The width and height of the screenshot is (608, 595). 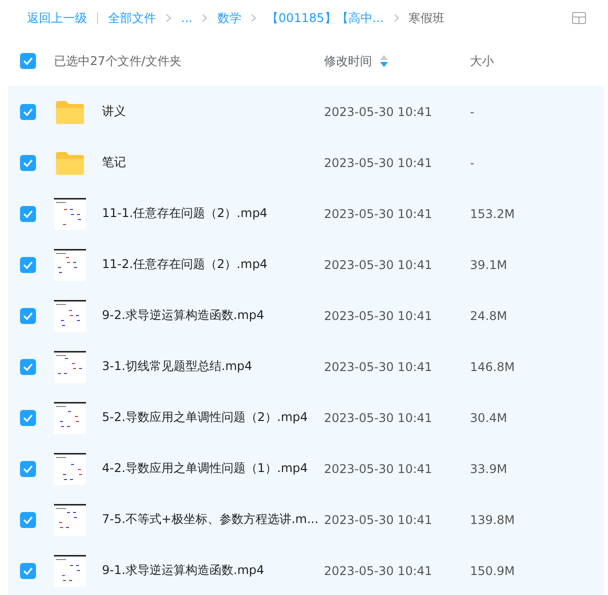 I want to click on file-name: 笔记, so click(x=114, y=162).